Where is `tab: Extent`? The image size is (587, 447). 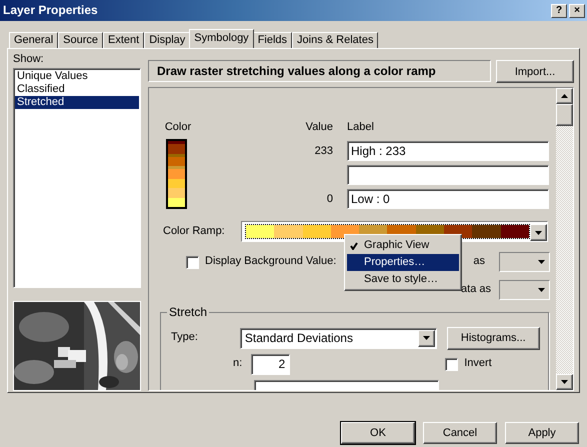
tab: Extent is located at coordinates (123, 40).